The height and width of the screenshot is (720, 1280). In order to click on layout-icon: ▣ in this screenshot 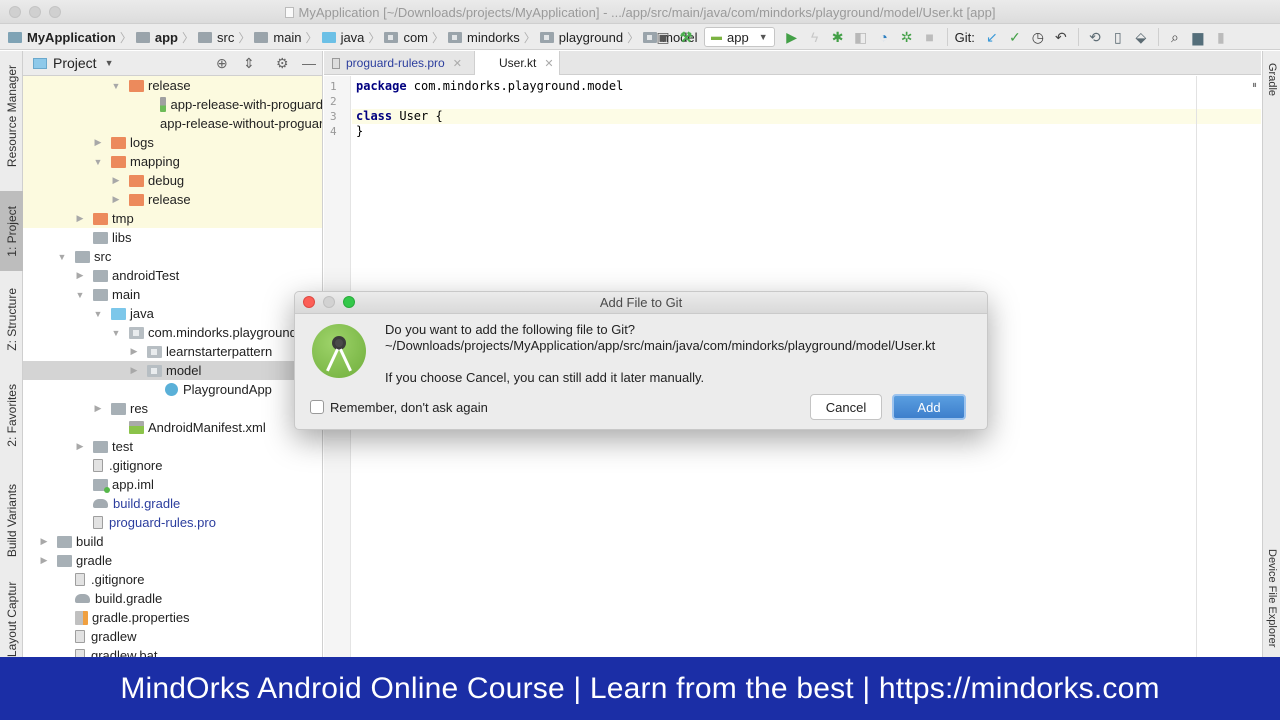, I will do `click(663, 37)`.